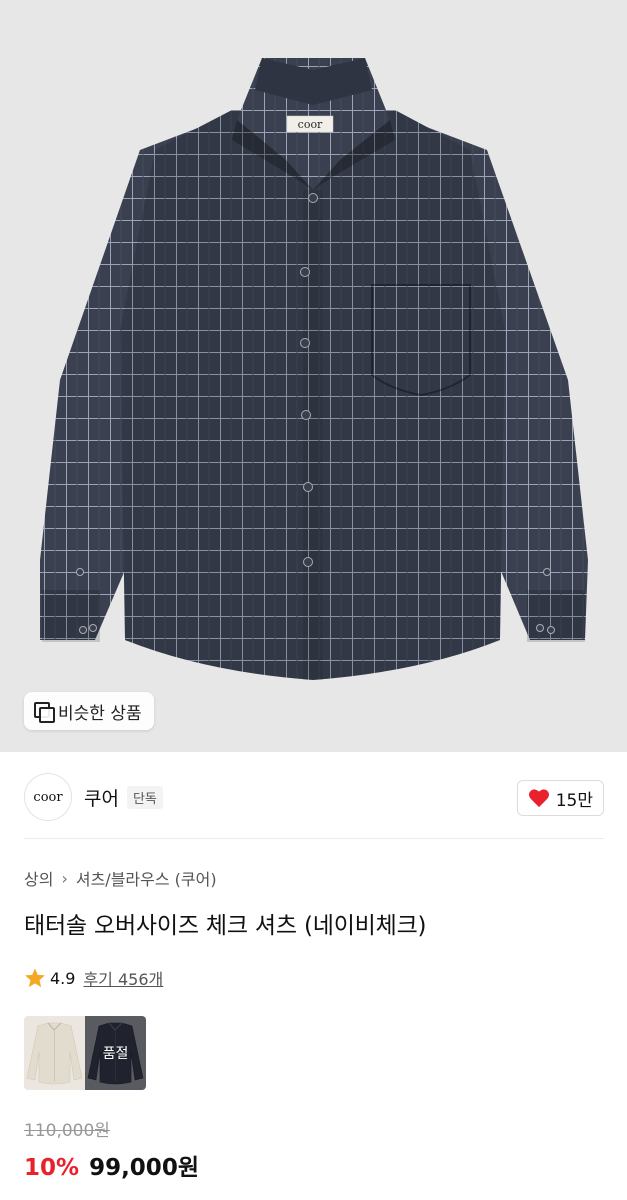  I want to click on rating-row: 4.9 후기 456개, so click(93, 978).